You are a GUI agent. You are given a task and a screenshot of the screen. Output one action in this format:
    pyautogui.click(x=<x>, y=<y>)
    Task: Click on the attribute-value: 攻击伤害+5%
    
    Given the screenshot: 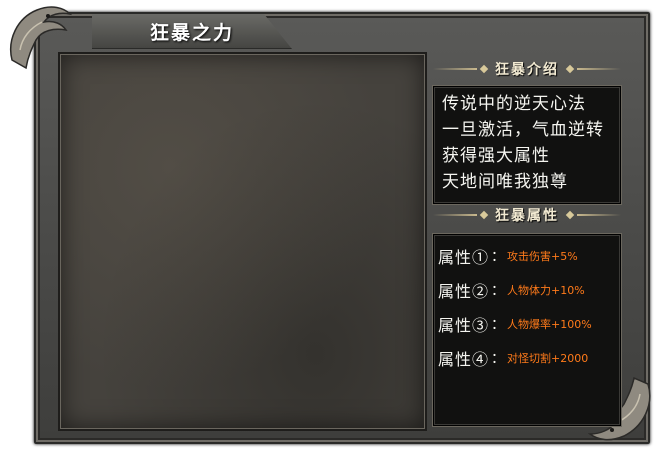 What is the action you would take?
    pyautogui.click(x=542, y=256)
    